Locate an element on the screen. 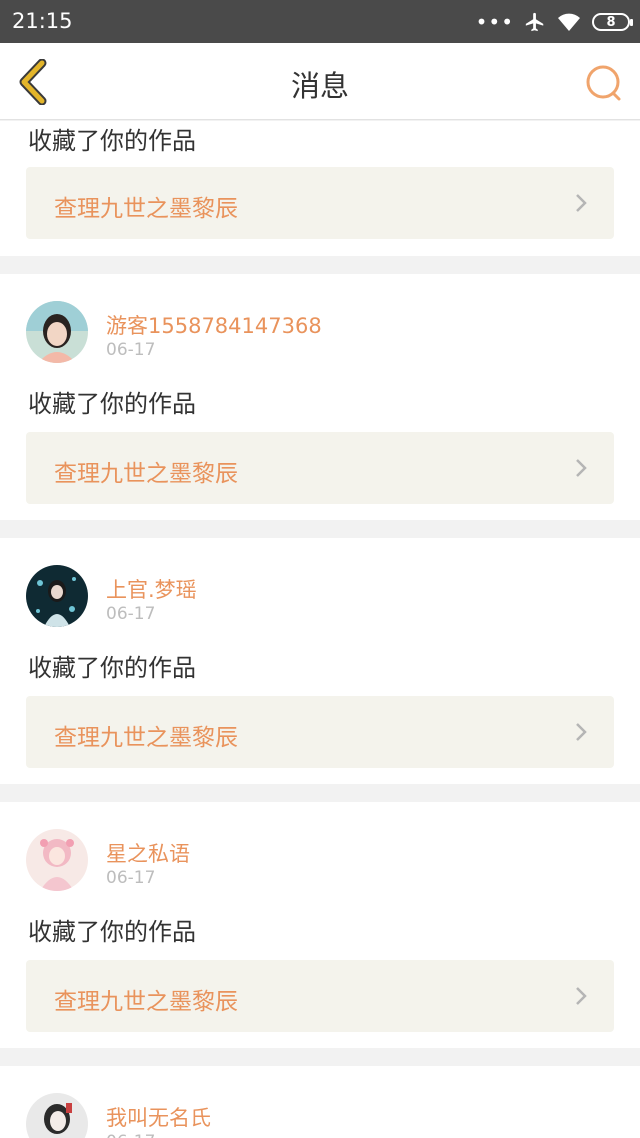  page-title: 消息 is located at coordinates (319, 86).